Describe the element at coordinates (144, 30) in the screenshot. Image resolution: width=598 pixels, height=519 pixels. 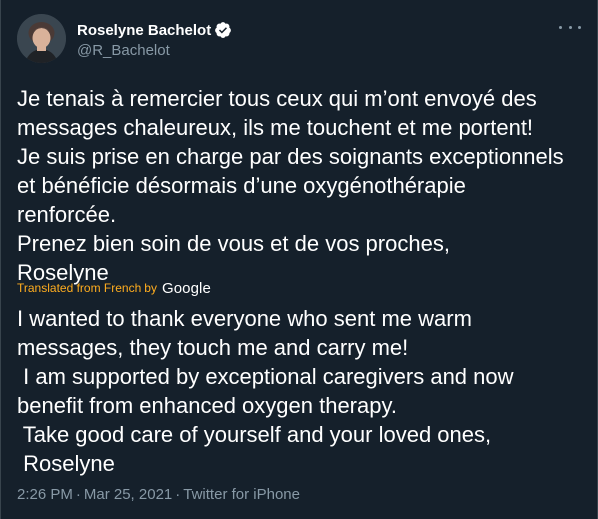
I see `display-name: Roselyne Bachelot` at that location.